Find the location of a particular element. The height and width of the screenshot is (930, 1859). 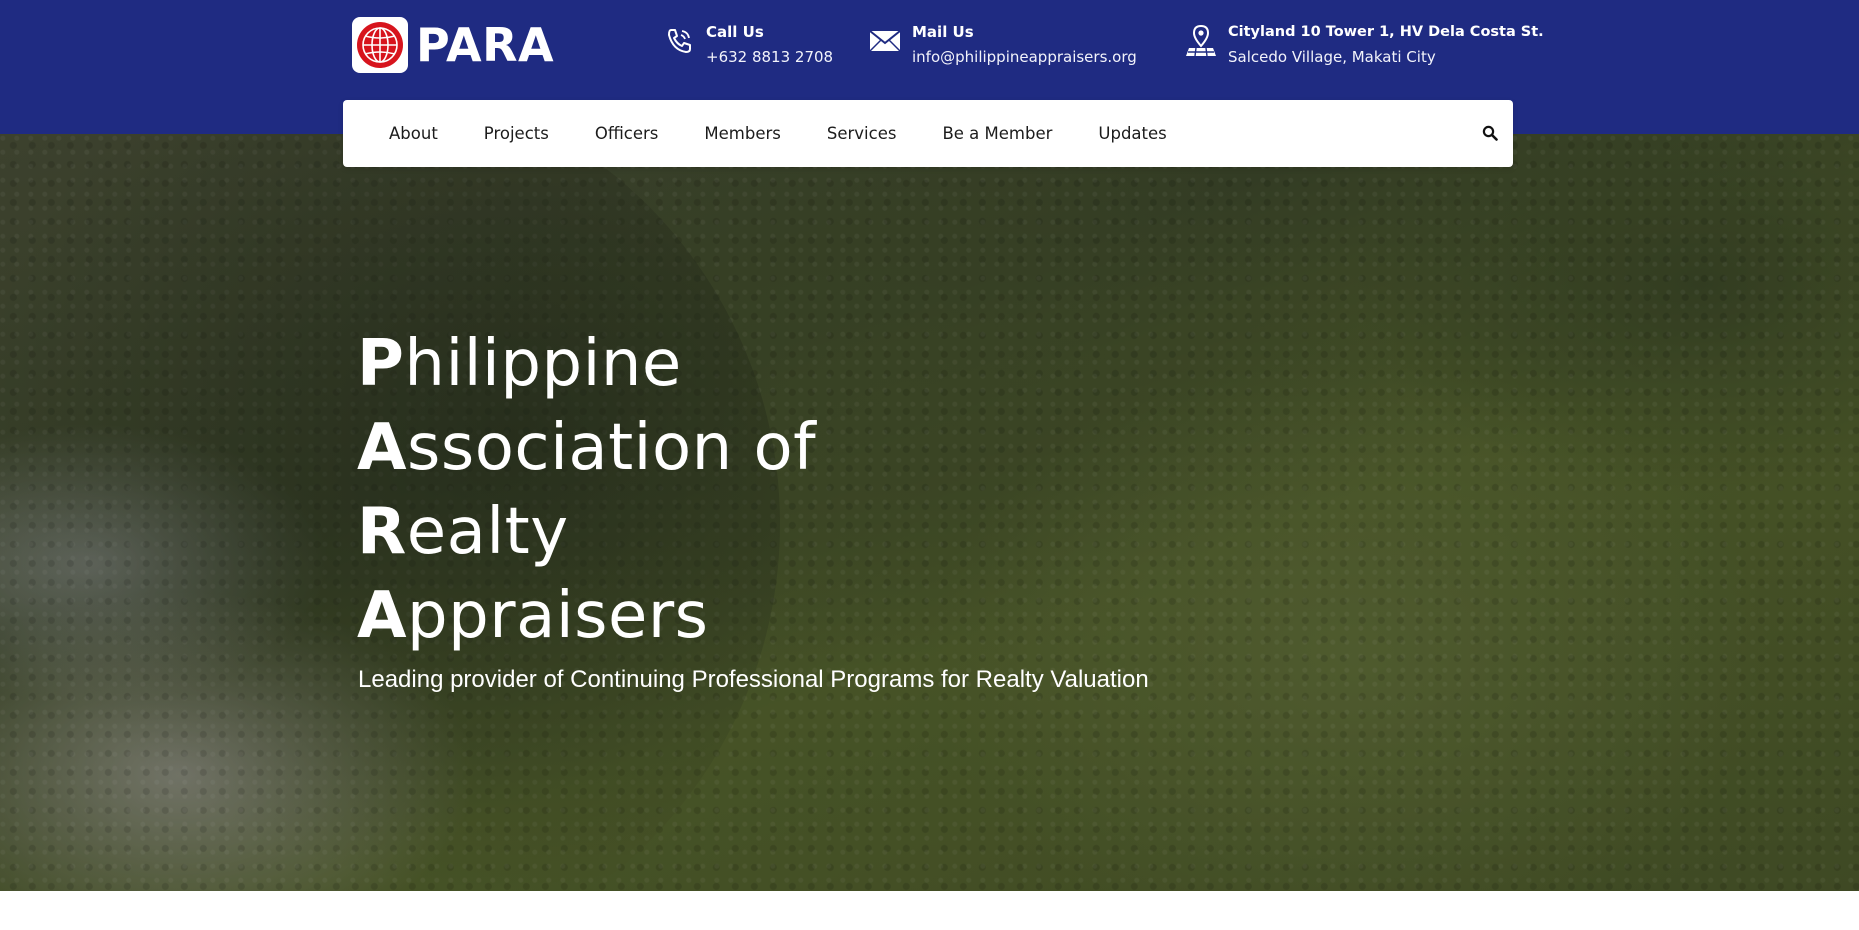

hero-title-rest: ppraisers is located at coordinates (558, 616).